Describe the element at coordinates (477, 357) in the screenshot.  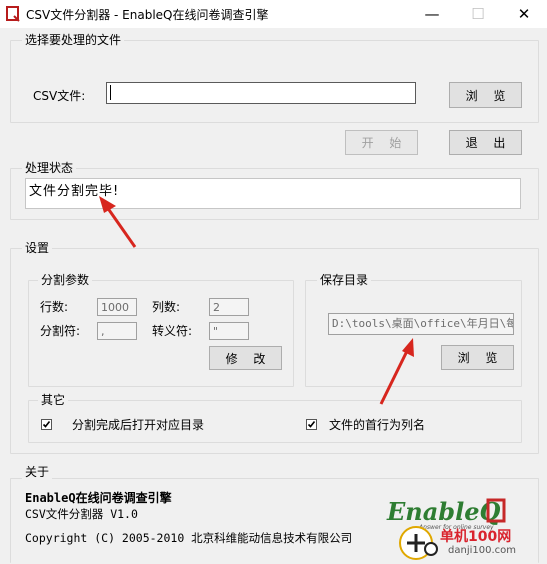
I see `browse-save-dir-button: 浏 览` at that location.